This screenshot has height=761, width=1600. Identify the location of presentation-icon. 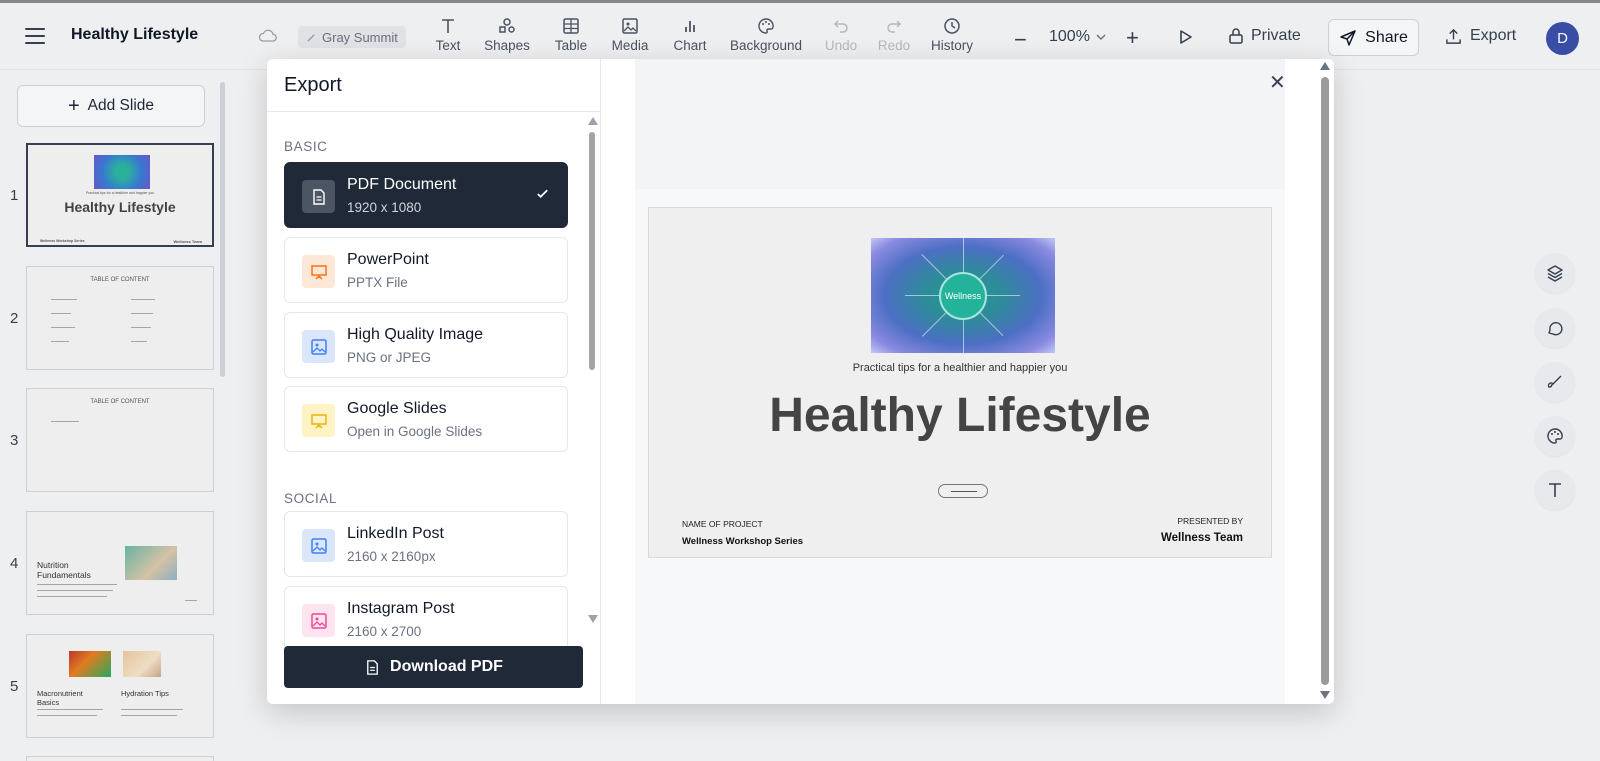
(318, 271).